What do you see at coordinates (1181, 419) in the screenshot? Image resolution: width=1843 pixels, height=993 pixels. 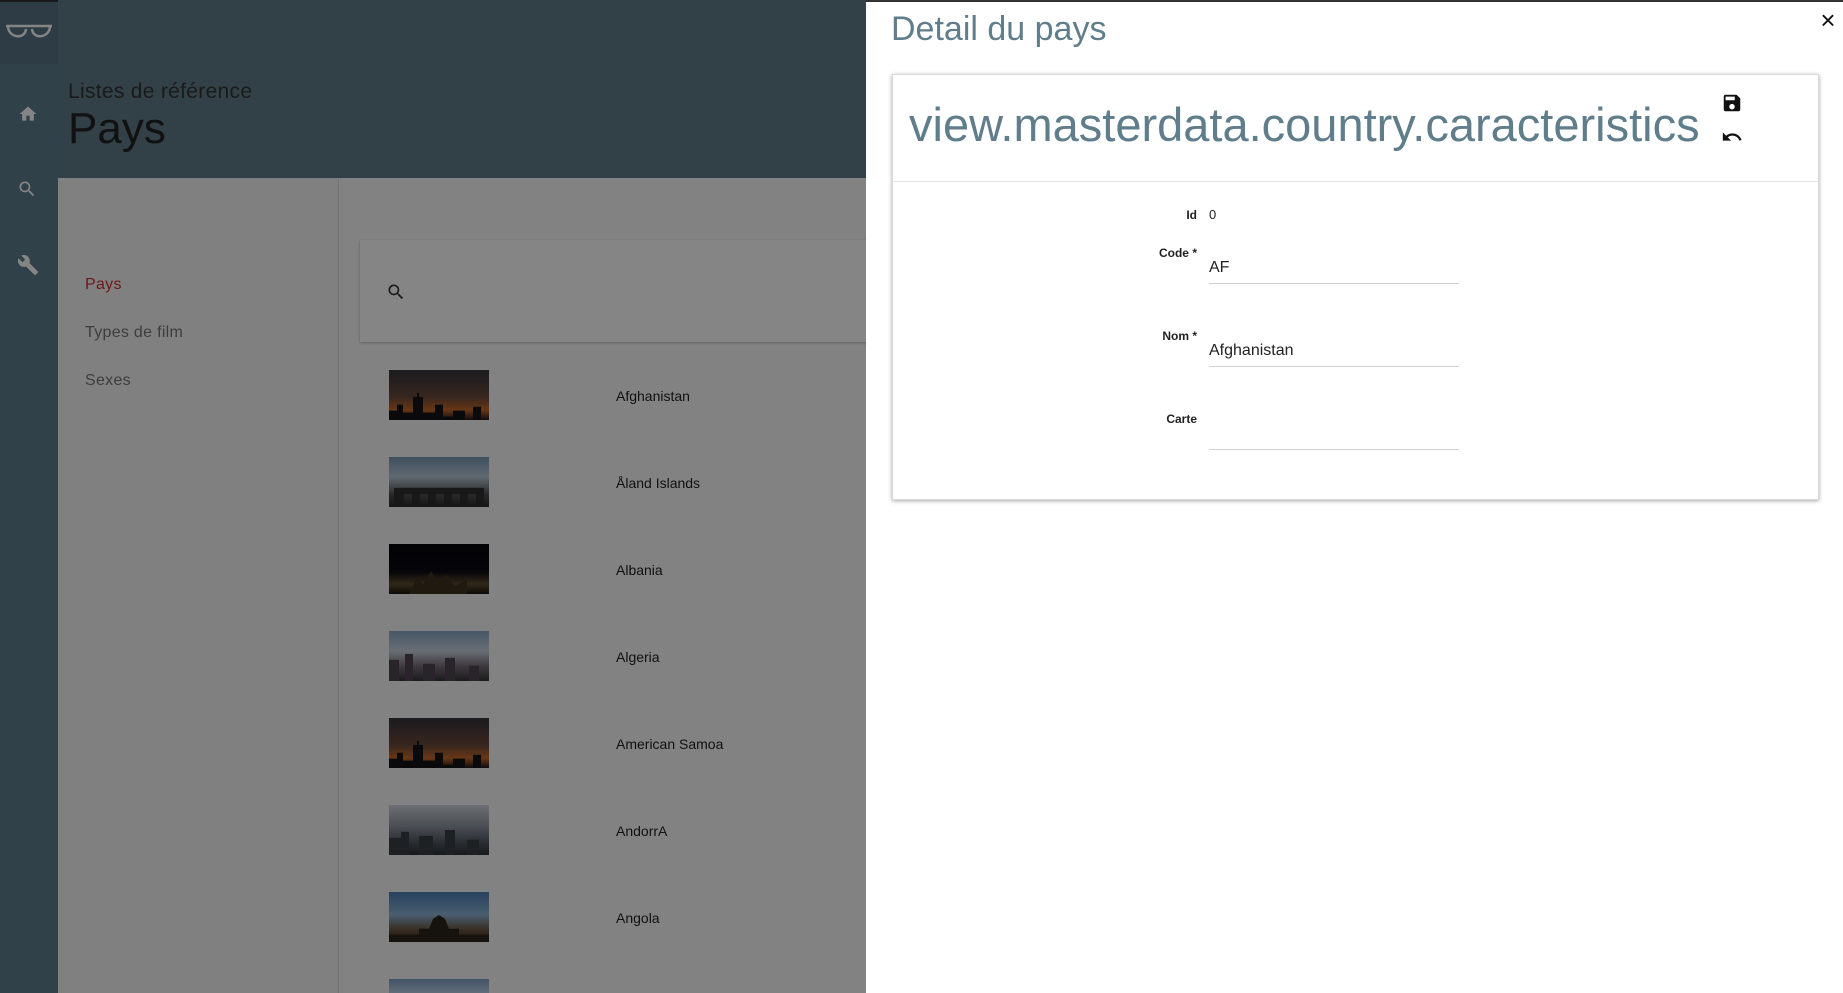 I see `carte-label: Carte` at bounding box center [1181, 419].